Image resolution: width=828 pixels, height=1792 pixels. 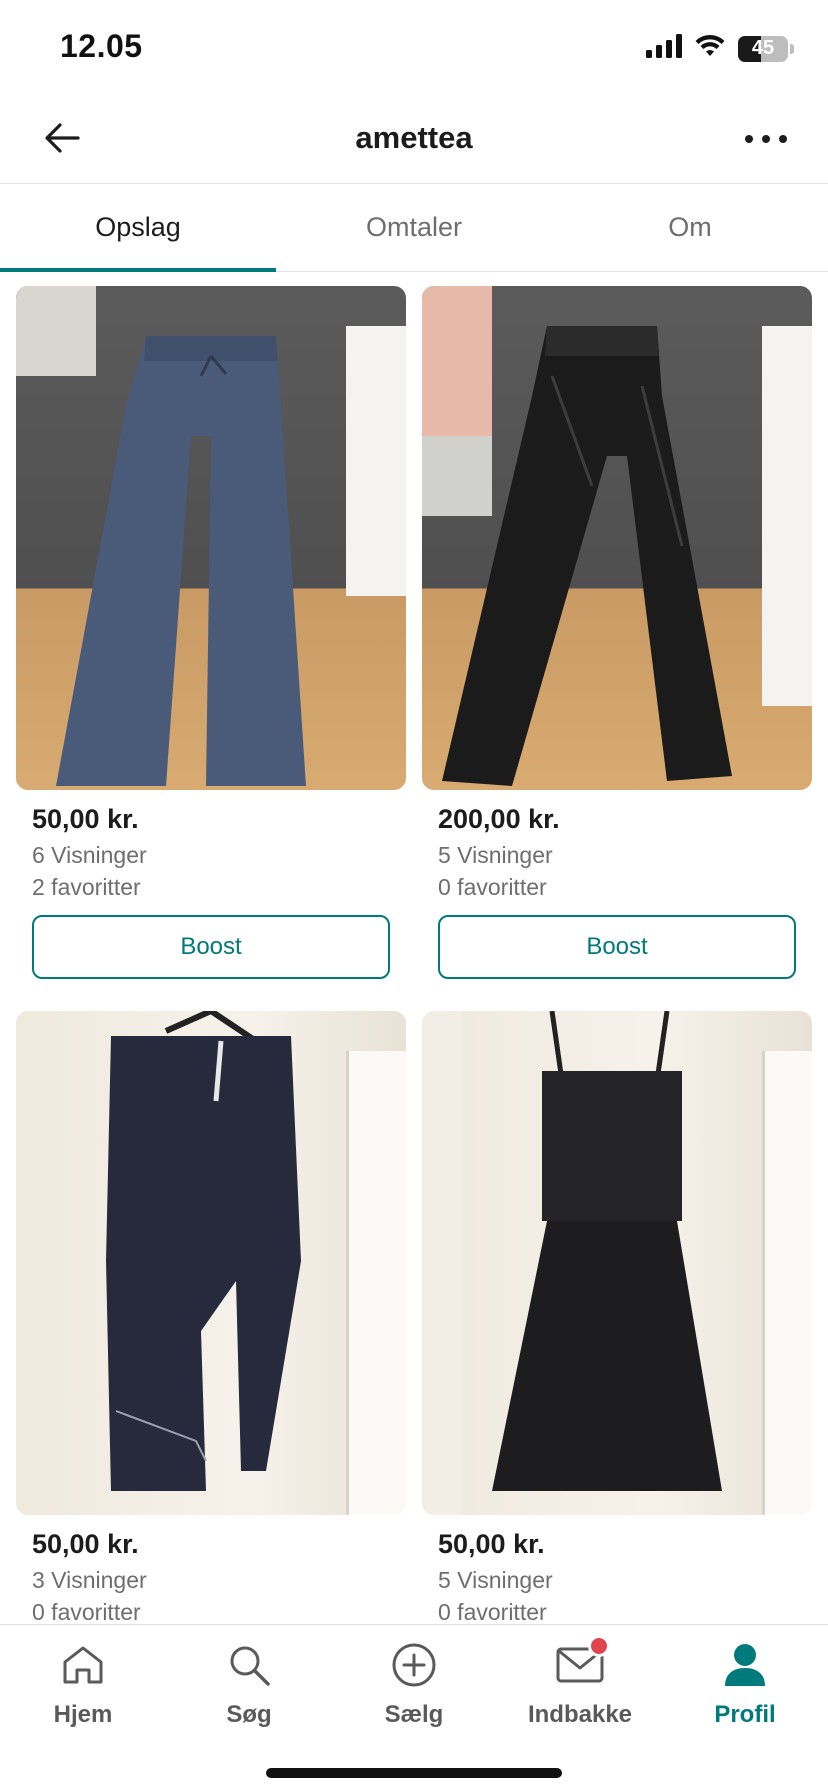 I want to click on profile-icon, so click(x=745, y=1665).